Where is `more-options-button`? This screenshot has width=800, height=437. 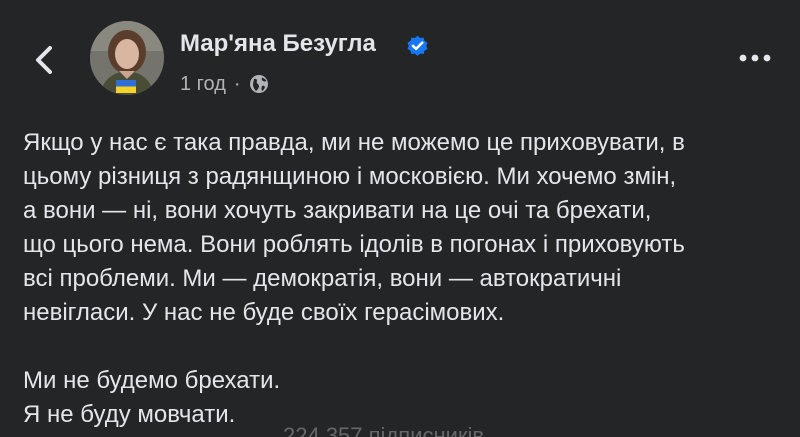
more-options-button is located at coordinates (755, 58).